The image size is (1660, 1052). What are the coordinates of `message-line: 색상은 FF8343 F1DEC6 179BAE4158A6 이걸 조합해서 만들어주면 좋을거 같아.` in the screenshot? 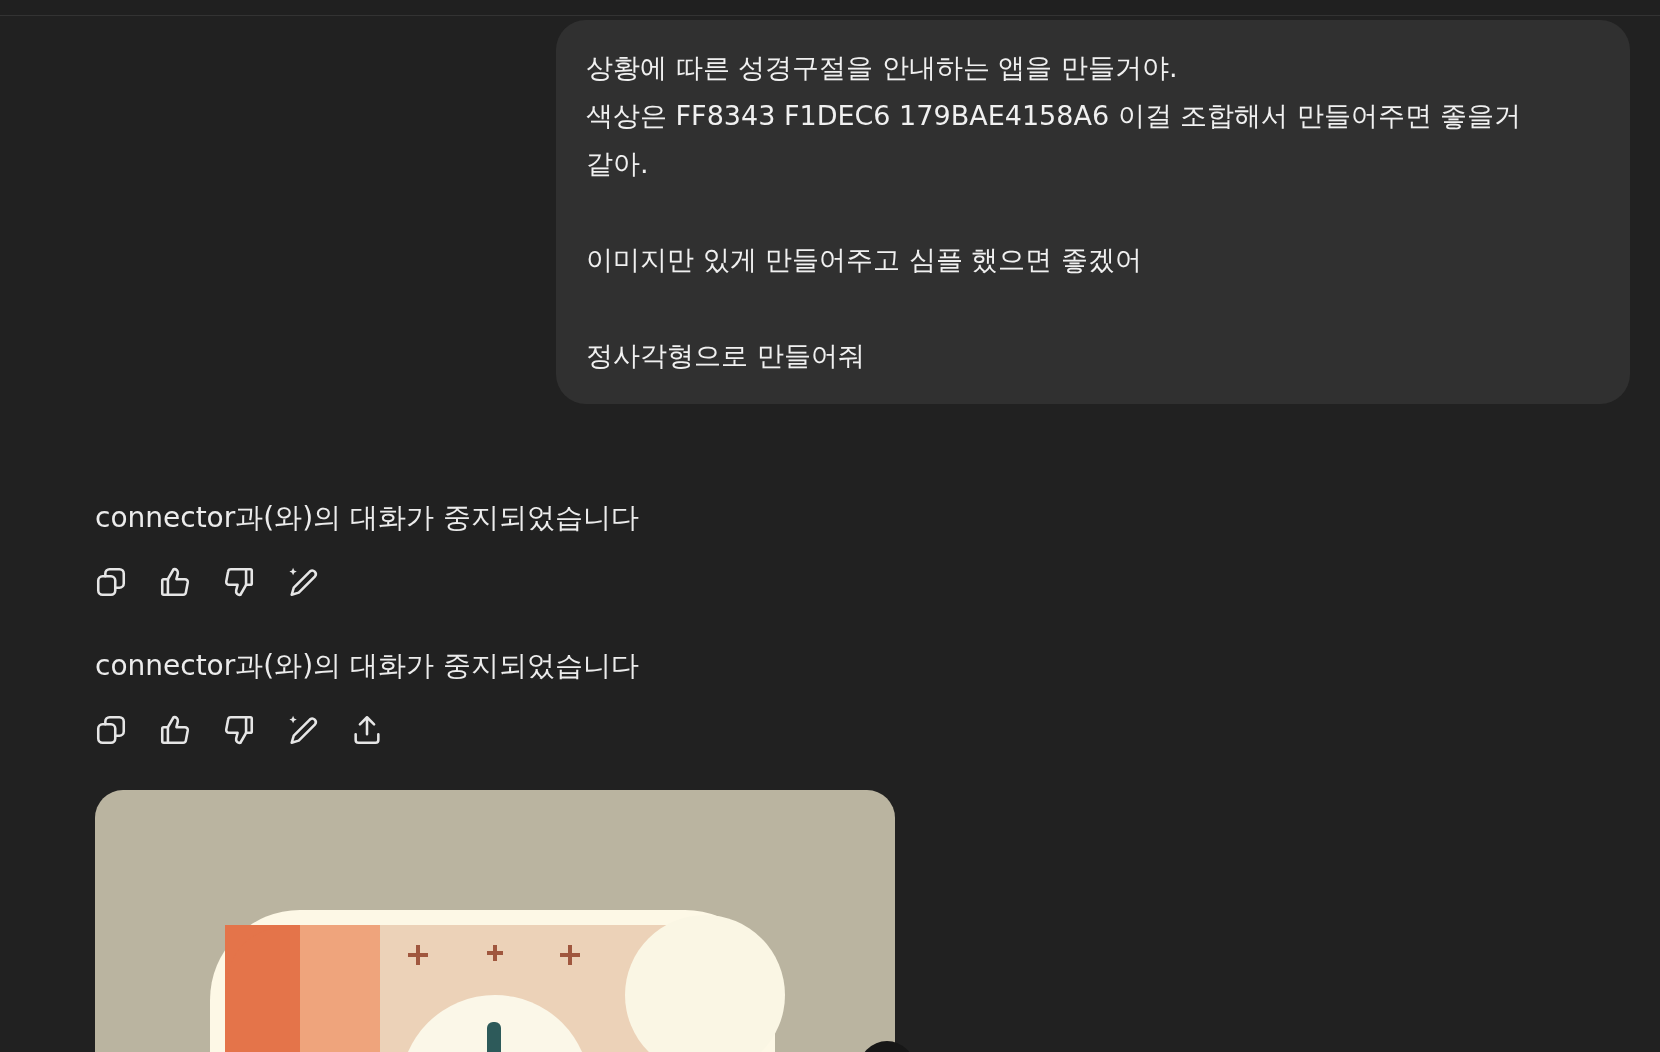 It's located at (1054, 140).